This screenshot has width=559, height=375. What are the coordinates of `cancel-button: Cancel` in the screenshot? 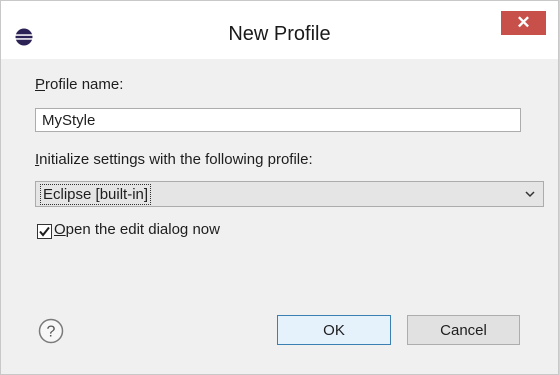 It's located at (463, 330).